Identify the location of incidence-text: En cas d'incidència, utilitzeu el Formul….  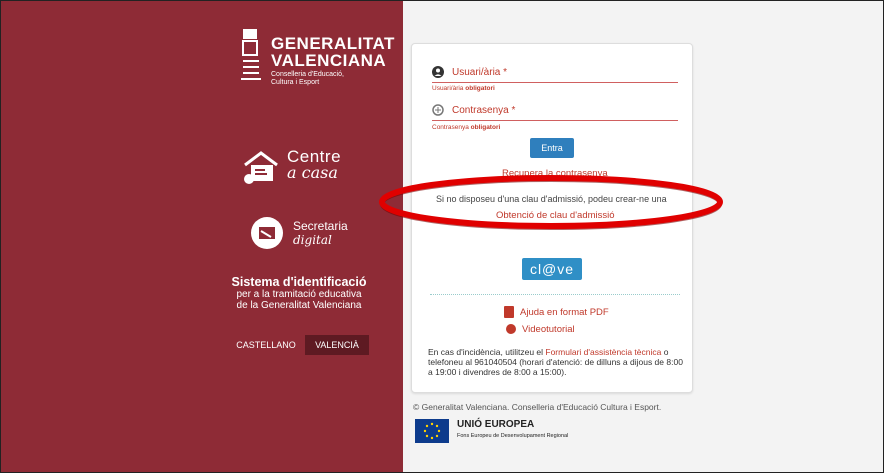
(556, 362).